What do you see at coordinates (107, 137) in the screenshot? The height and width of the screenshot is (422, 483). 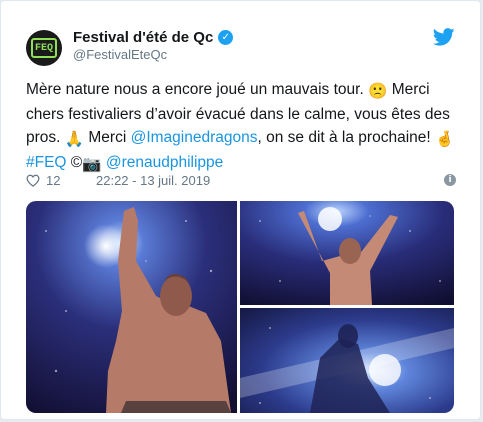 I see `tweet-text-segment: Merci` at bounding box center [107, 137].